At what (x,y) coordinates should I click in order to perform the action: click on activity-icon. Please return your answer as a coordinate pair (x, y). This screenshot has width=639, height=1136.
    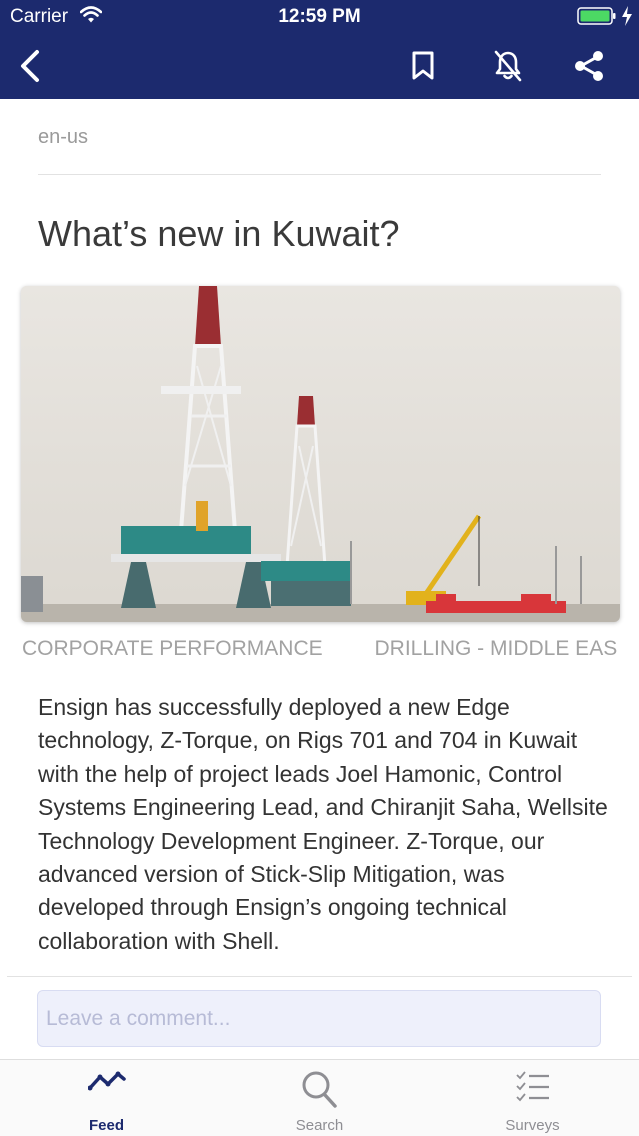
    Looking at the image, I should click on (106, 1081).